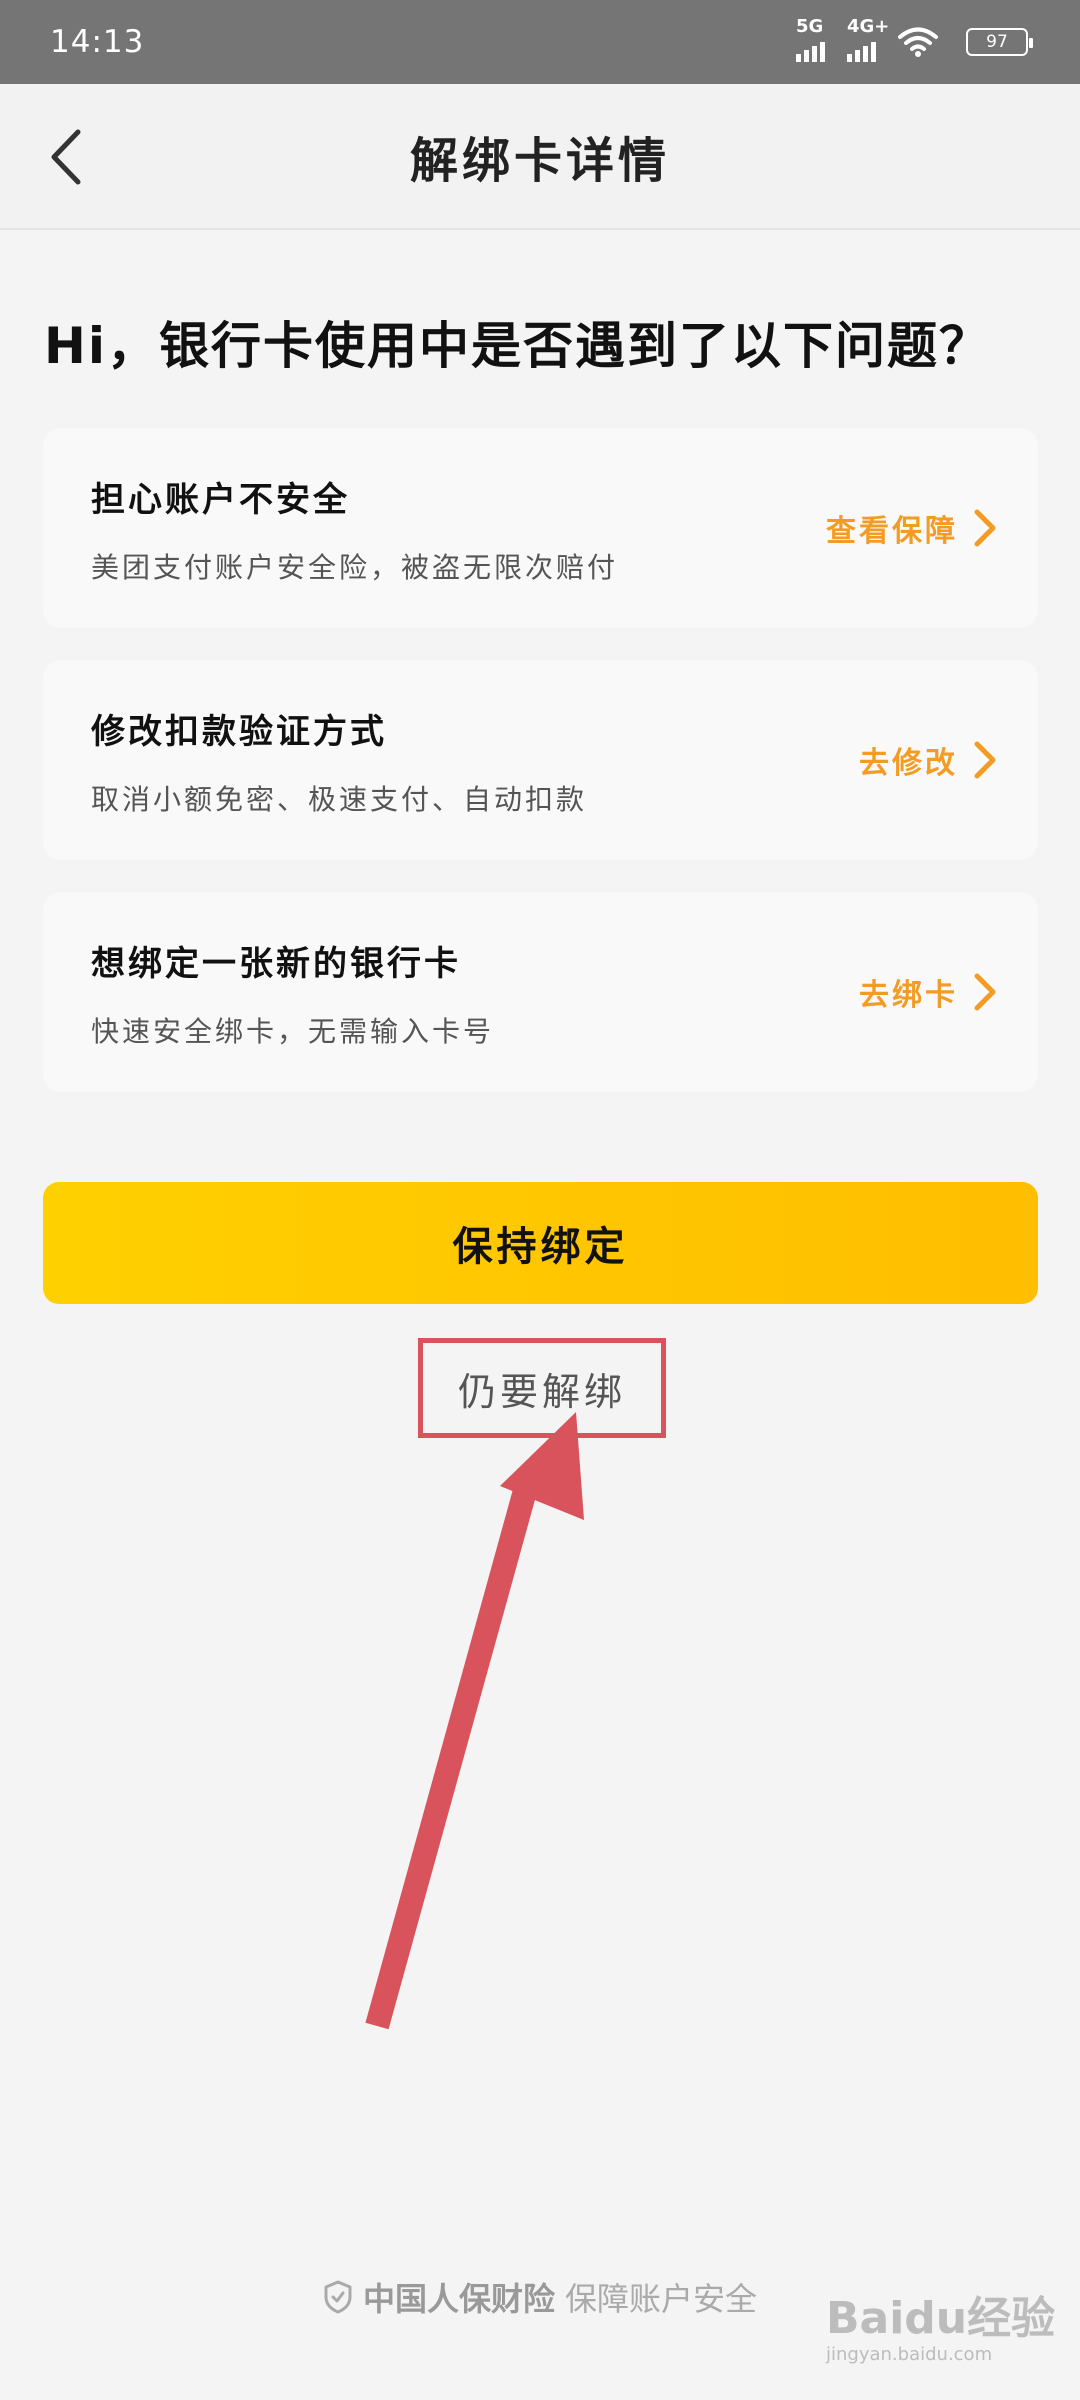 The image size is (1080, 2400). What do you see at coordinates (918, 42) in the screenshot?
I see `wifi-icon` at bounding box center [918, 42].